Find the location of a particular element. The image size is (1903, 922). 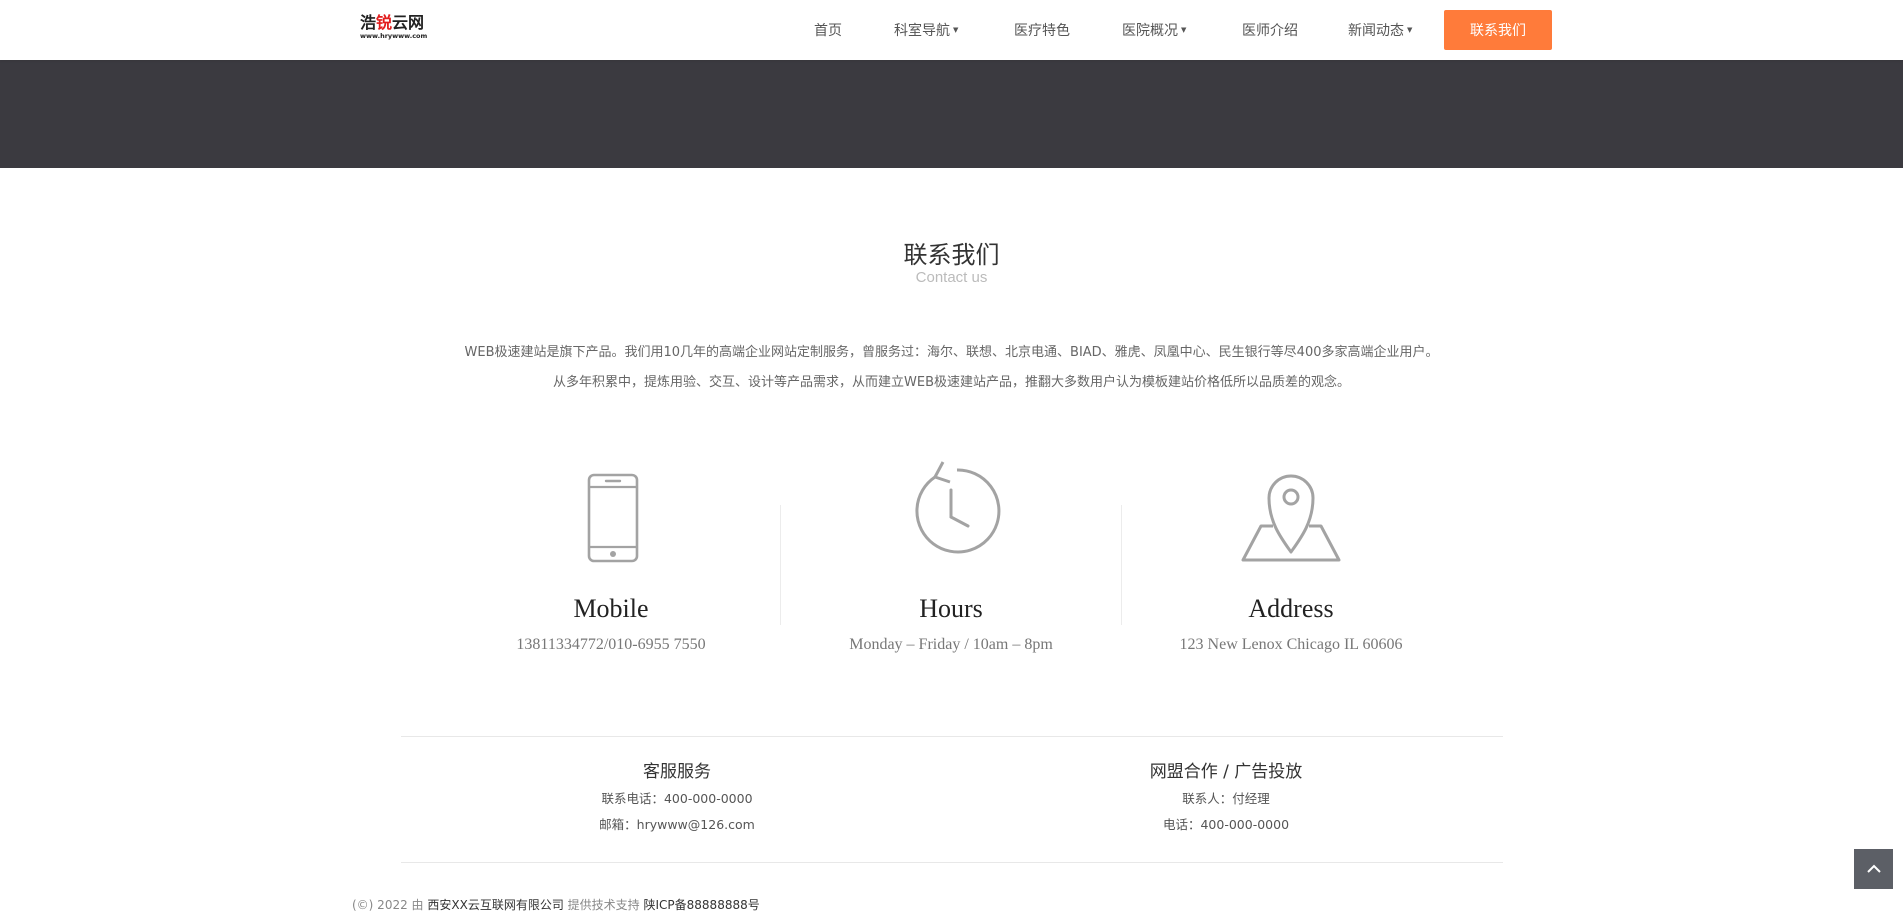

nav-label: 医院概况 is located at coordinates (1150, 31).